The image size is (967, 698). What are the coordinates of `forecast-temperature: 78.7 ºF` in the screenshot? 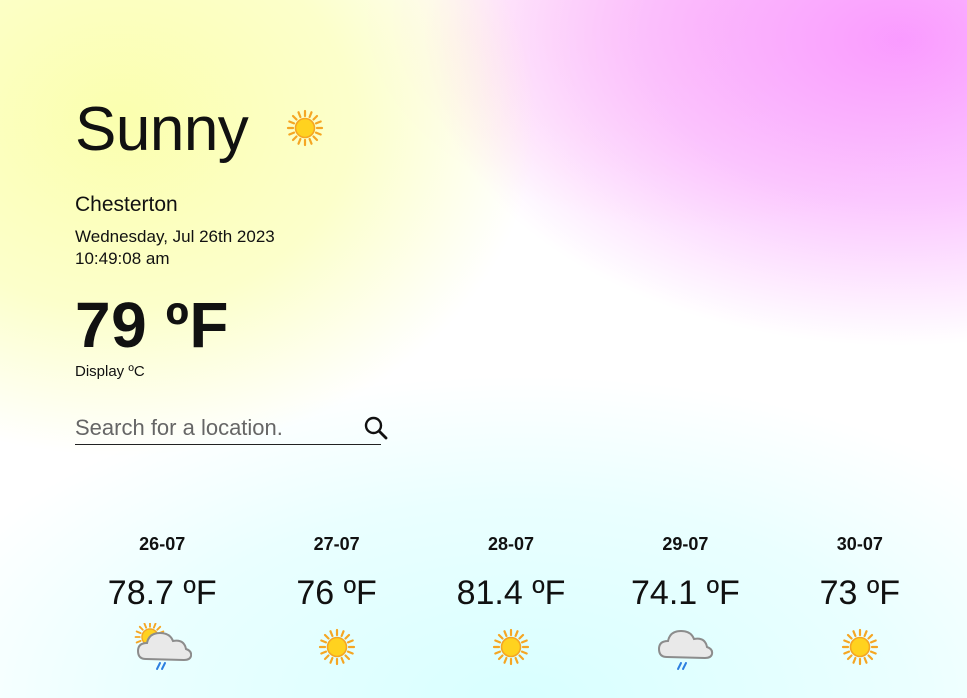 It's located at (162, 593).